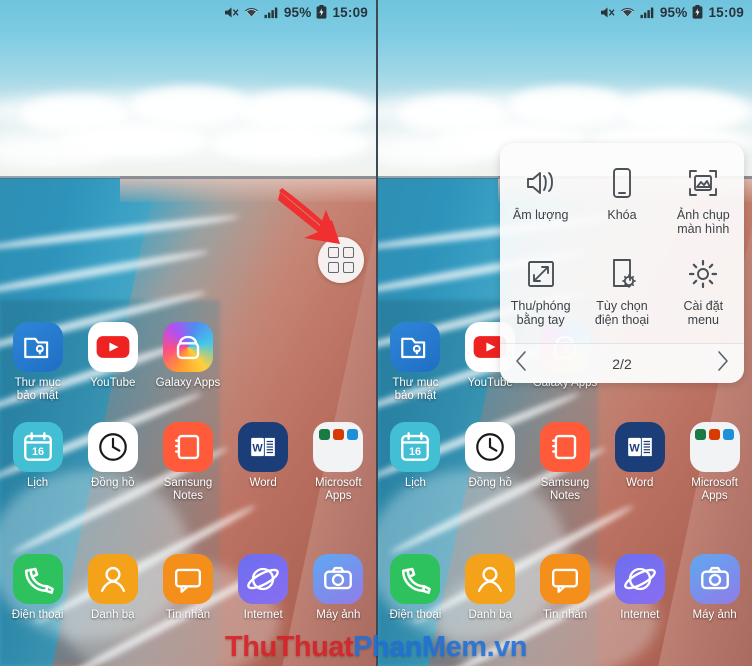 The height and width of the screenshot is (666, 752). What do you see at coordinates (113, 383) in the screenshot?
I see `app-label: YouTube` at bounding box center [113, 383].